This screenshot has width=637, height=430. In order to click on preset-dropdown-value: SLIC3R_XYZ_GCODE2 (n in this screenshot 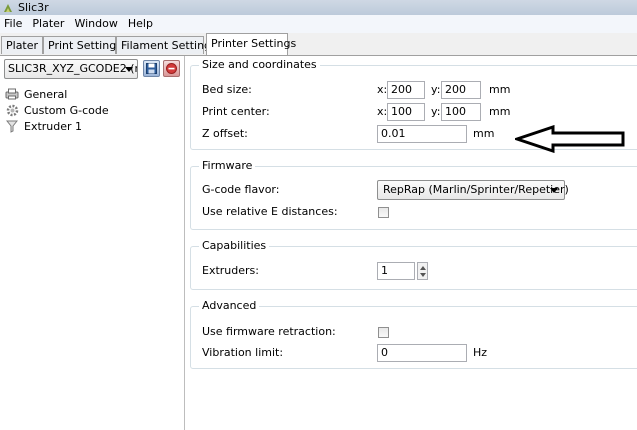, I will do `click(73, 68)`.